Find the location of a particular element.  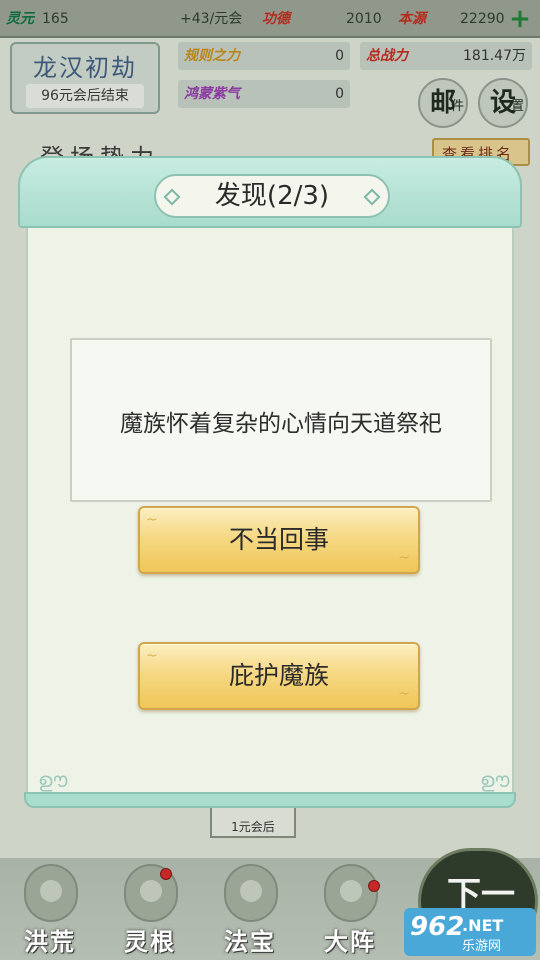

settings-sublabel: 置 is located at coordinates (517, 106).